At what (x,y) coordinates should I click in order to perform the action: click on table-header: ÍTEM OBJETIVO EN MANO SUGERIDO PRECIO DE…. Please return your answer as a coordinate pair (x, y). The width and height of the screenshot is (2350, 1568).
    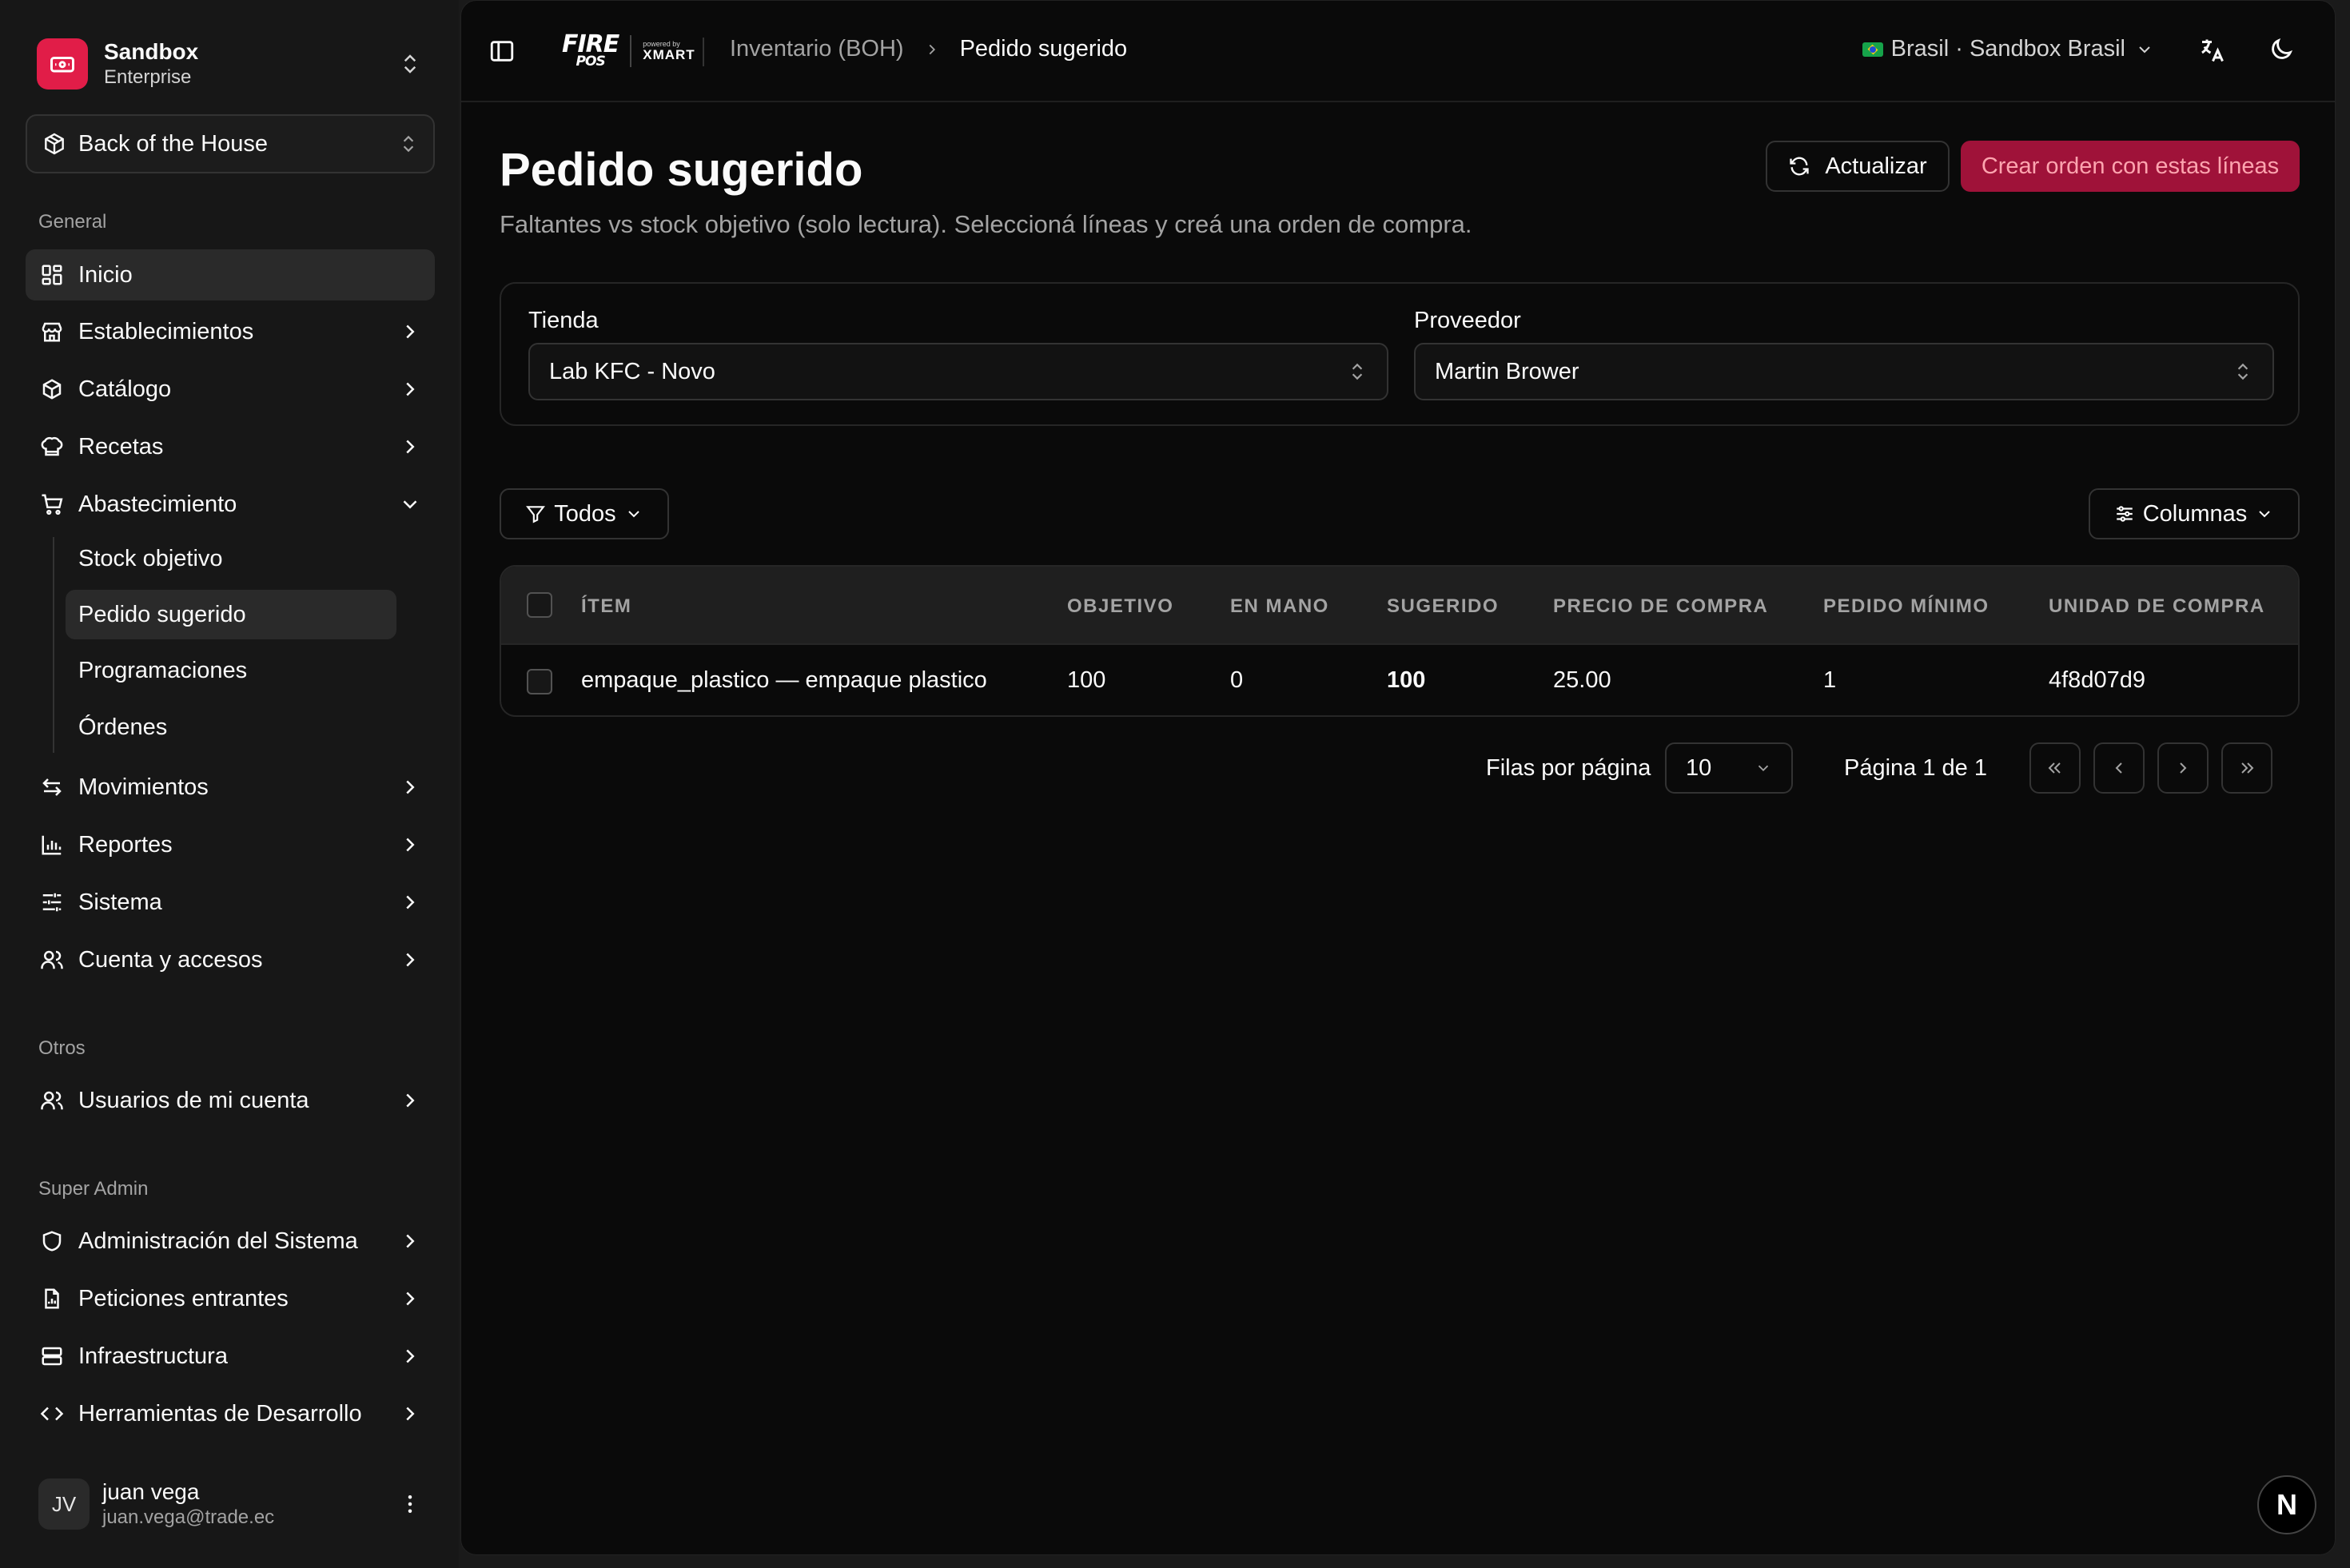
    Looking at the image, I should click on (1399, 606).